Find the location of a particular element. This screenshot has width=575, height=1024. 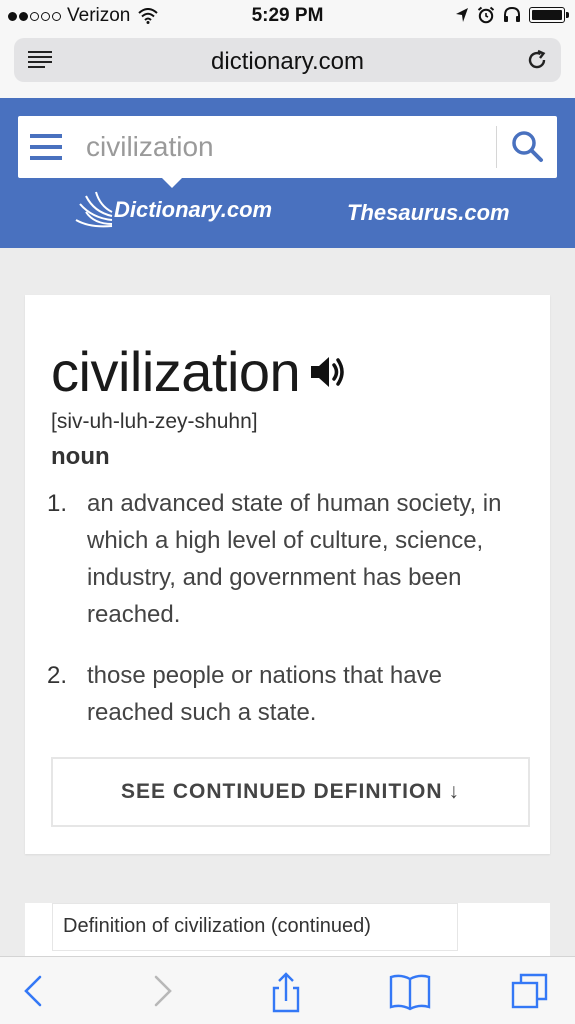

continued-definition-card: Definition of civilization (continued) is located at coordinates (287, 933).